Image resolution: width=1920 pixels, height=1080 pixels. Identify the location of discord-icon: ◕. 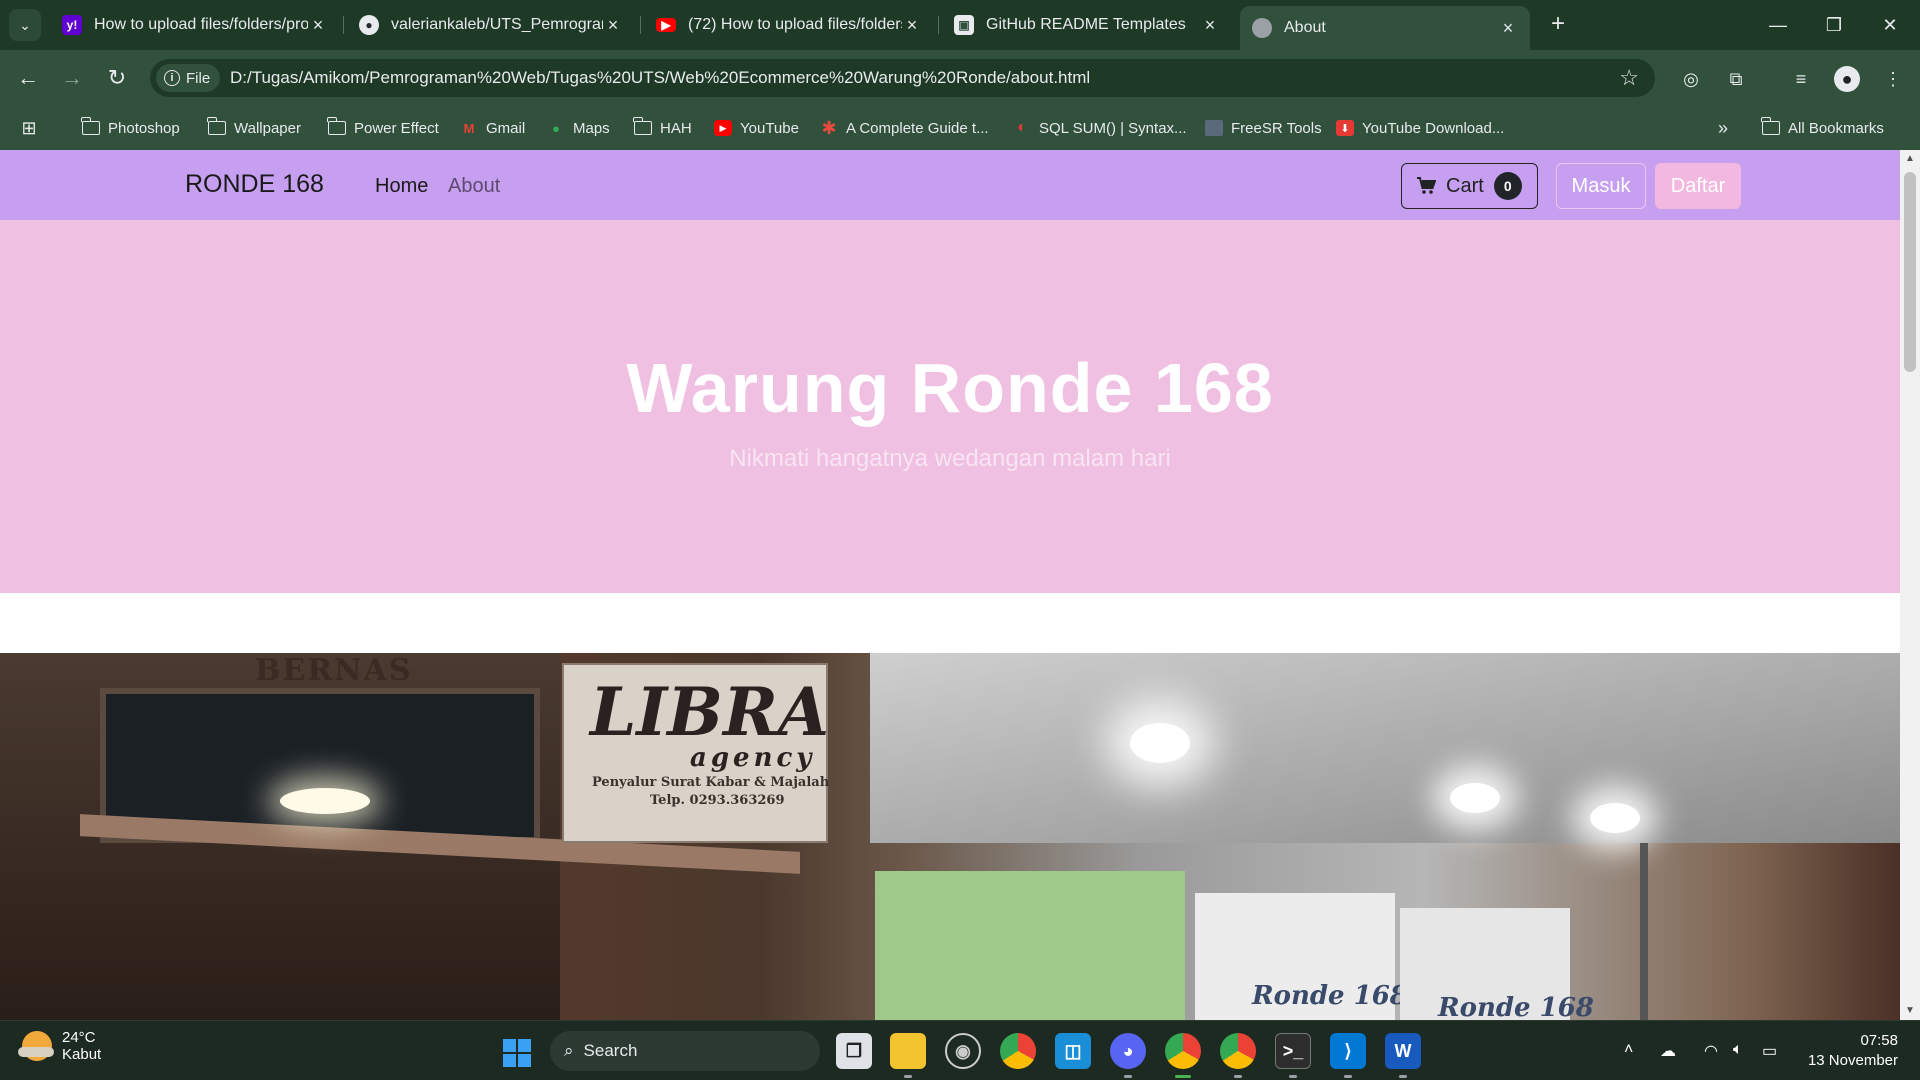
(1128, 1051).